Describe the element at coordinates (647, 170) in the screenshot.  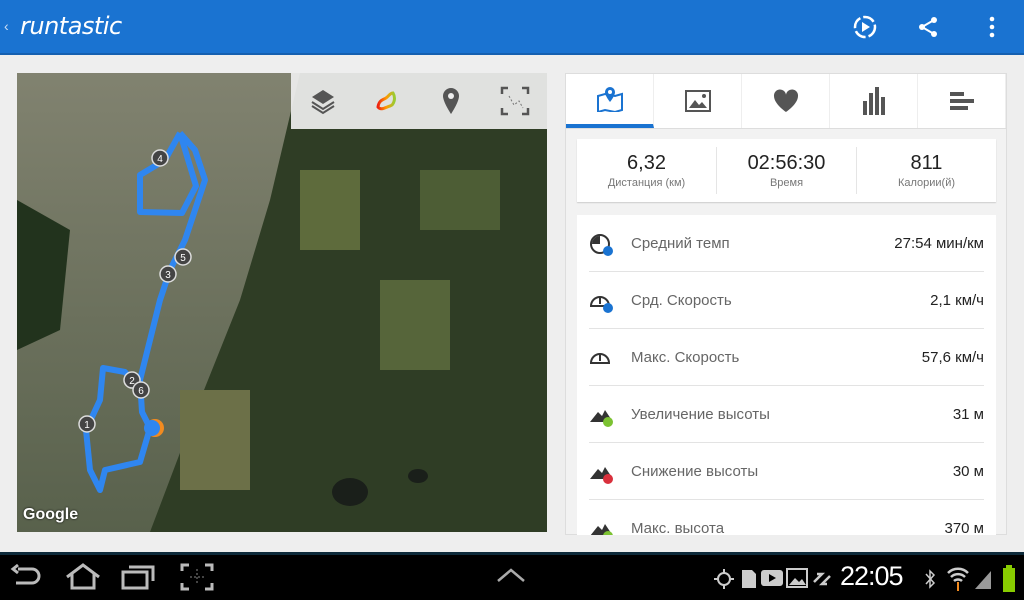
I see `summary-distance: 6,32 Дистанция (км)` at that location.